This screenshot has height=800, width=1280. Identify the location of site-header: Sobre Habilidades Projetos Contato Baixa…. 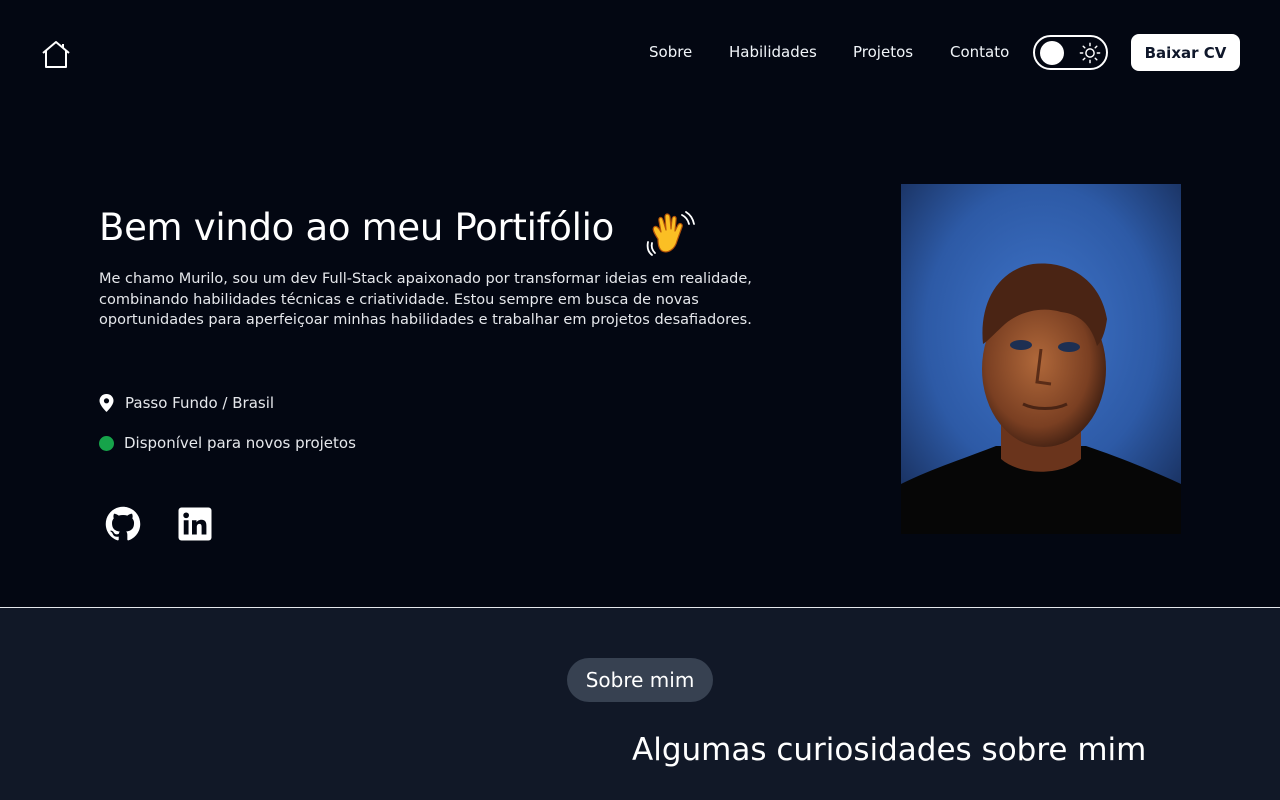
(640, 53).